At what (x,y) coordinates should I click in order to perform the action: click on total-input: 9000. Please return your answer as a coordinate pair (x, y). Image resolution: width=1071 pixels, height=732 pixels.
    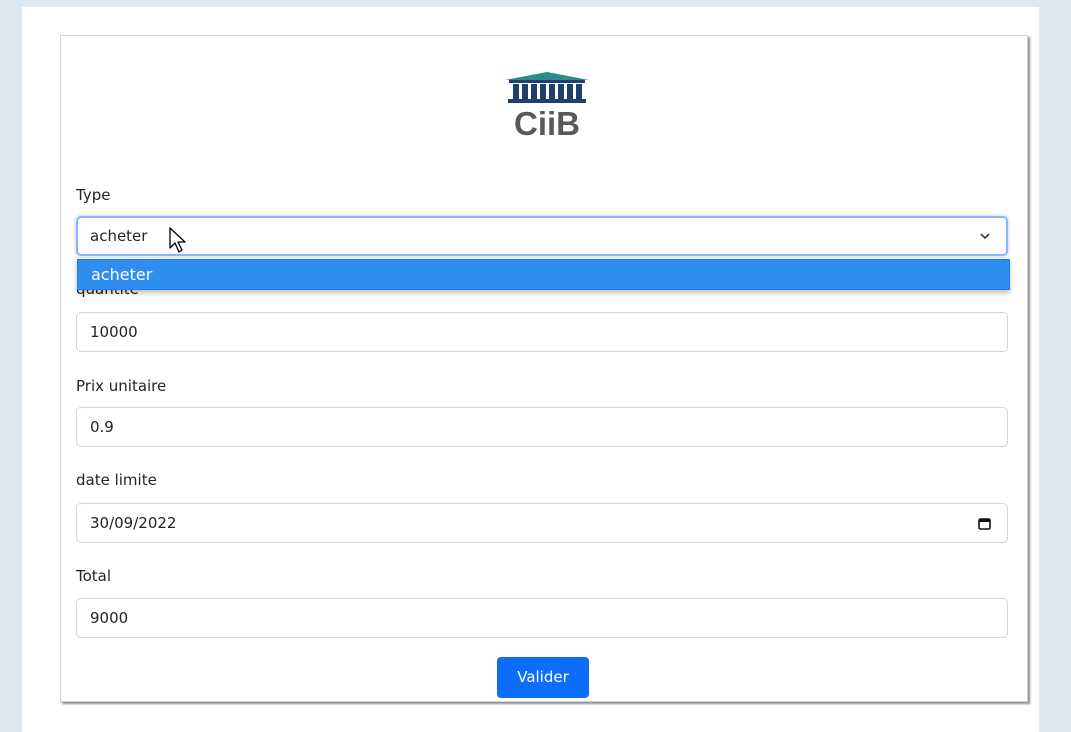
    Looking at the image, I should click on (542, 618).